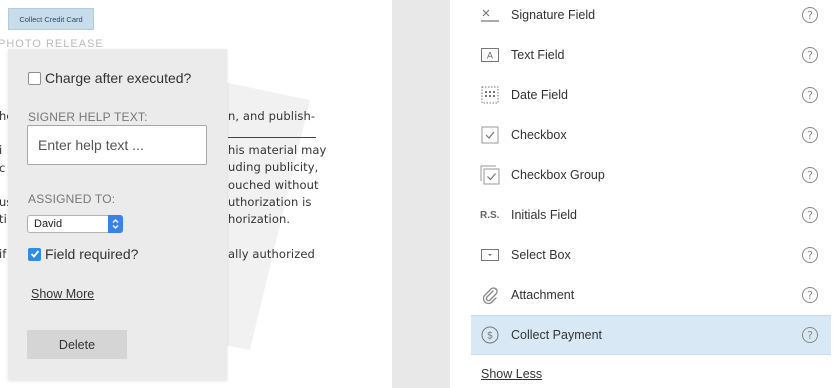 Image resolution: width=836 pixels, height=388 pixels. I want to click on doc-line: his material may, so click(277, 150).